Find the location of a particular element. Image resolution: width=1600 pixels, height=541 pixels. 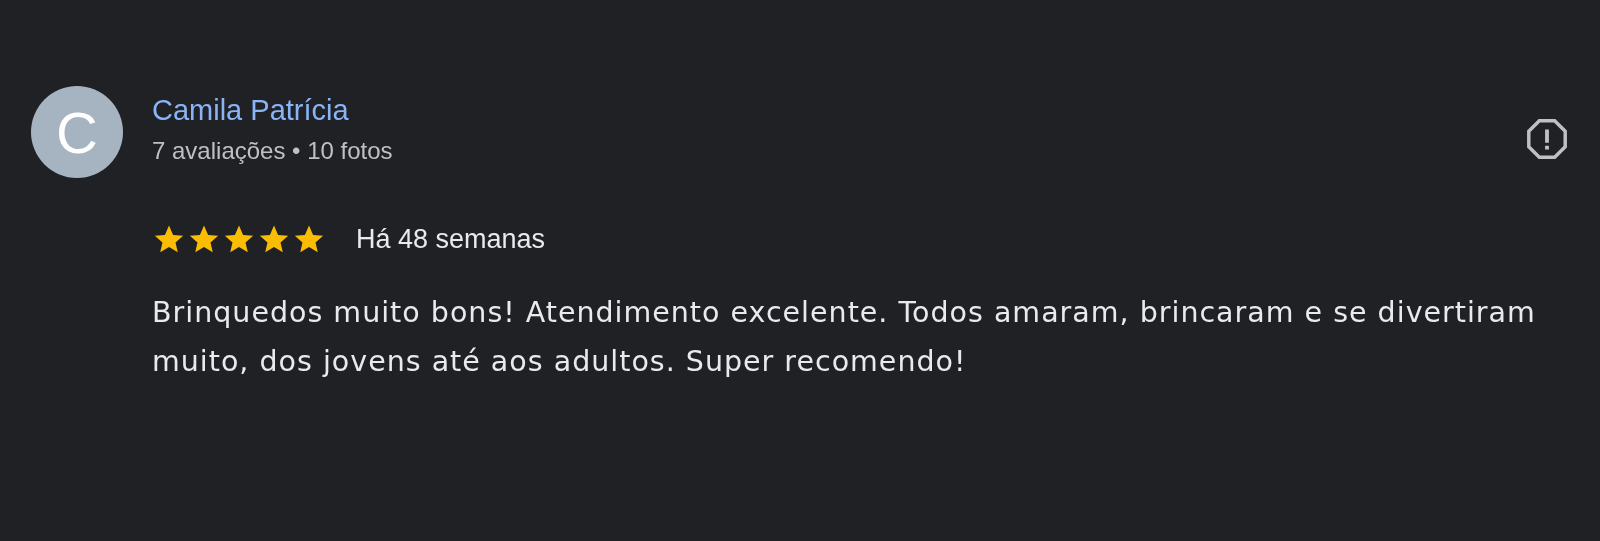

review-time: Há 48 semanas is located at coordinates (451, 239).